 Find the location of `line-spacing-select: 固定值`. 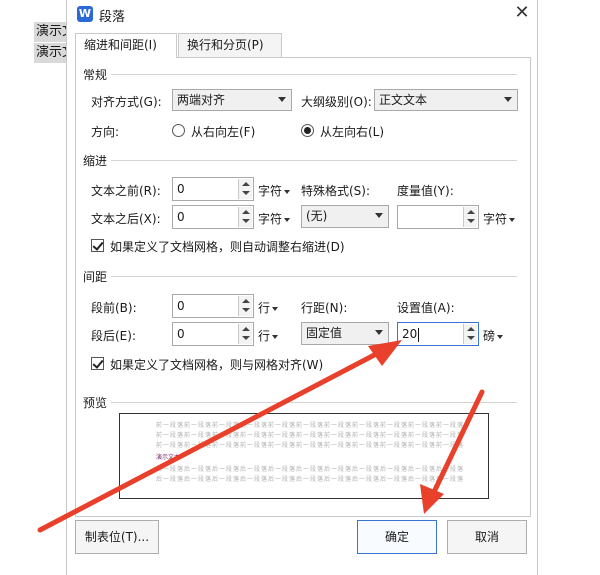

line-spacing-select: 固定值 is located at coordinates (345, 333).